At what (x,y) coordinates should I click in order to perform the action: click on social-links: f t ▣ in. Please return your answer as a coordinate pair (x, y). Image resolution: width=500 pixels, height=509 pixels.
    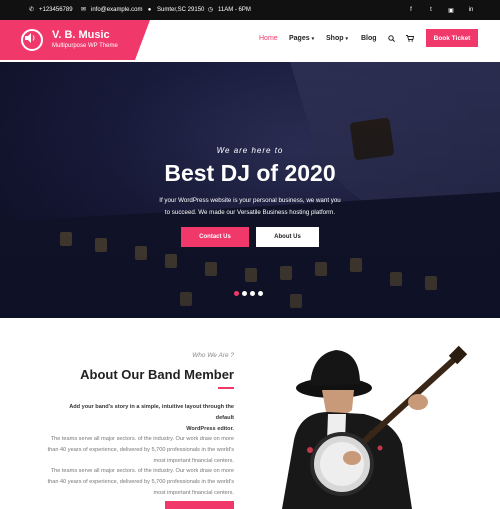
    Looking at the image, I should click on (441, 10).